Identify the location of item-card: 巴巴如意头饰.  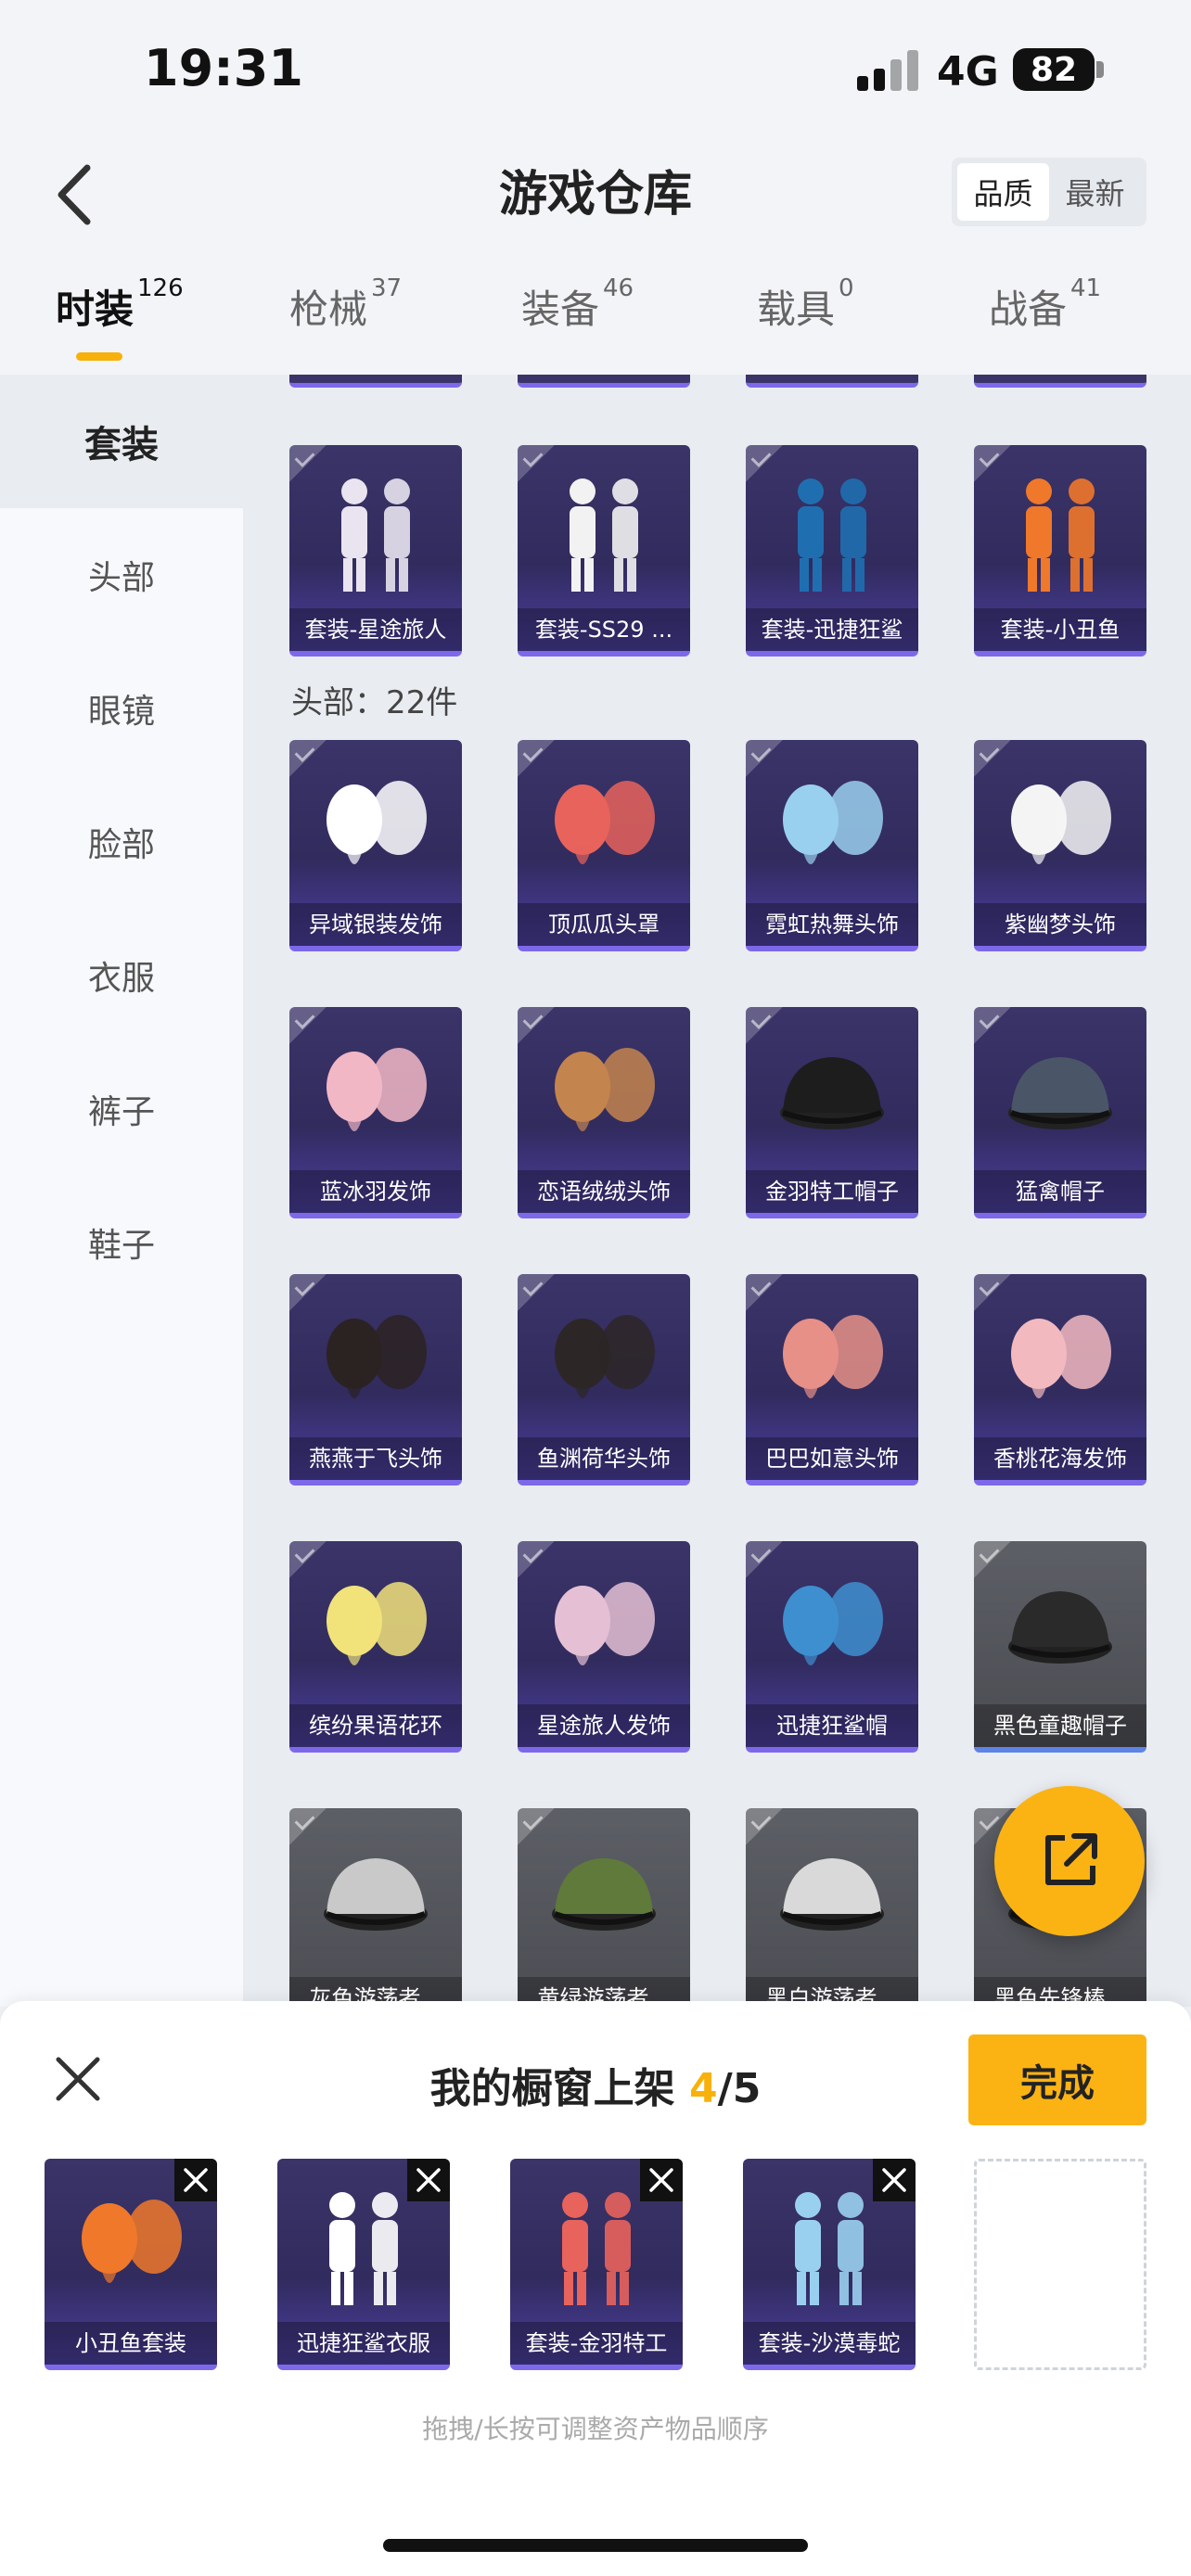
(832, 1380).